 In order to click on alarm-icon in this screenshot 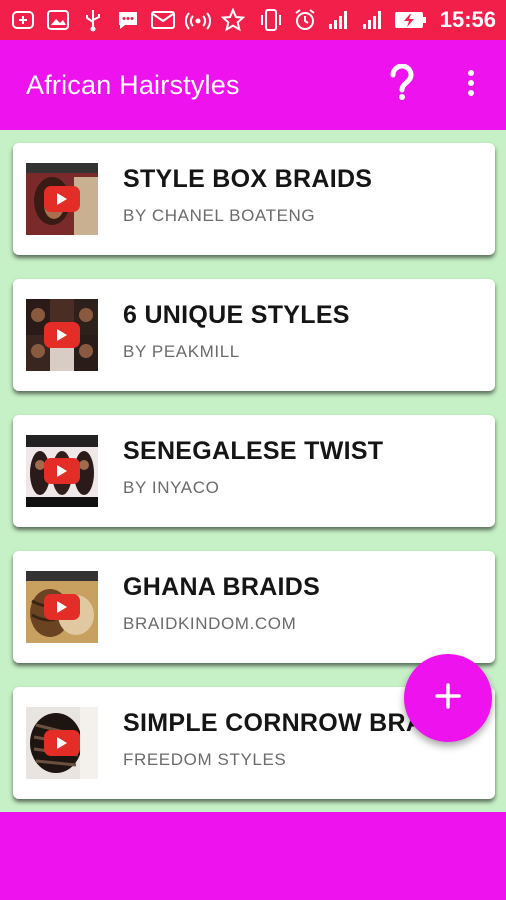, I will do `click(305, 20)`.